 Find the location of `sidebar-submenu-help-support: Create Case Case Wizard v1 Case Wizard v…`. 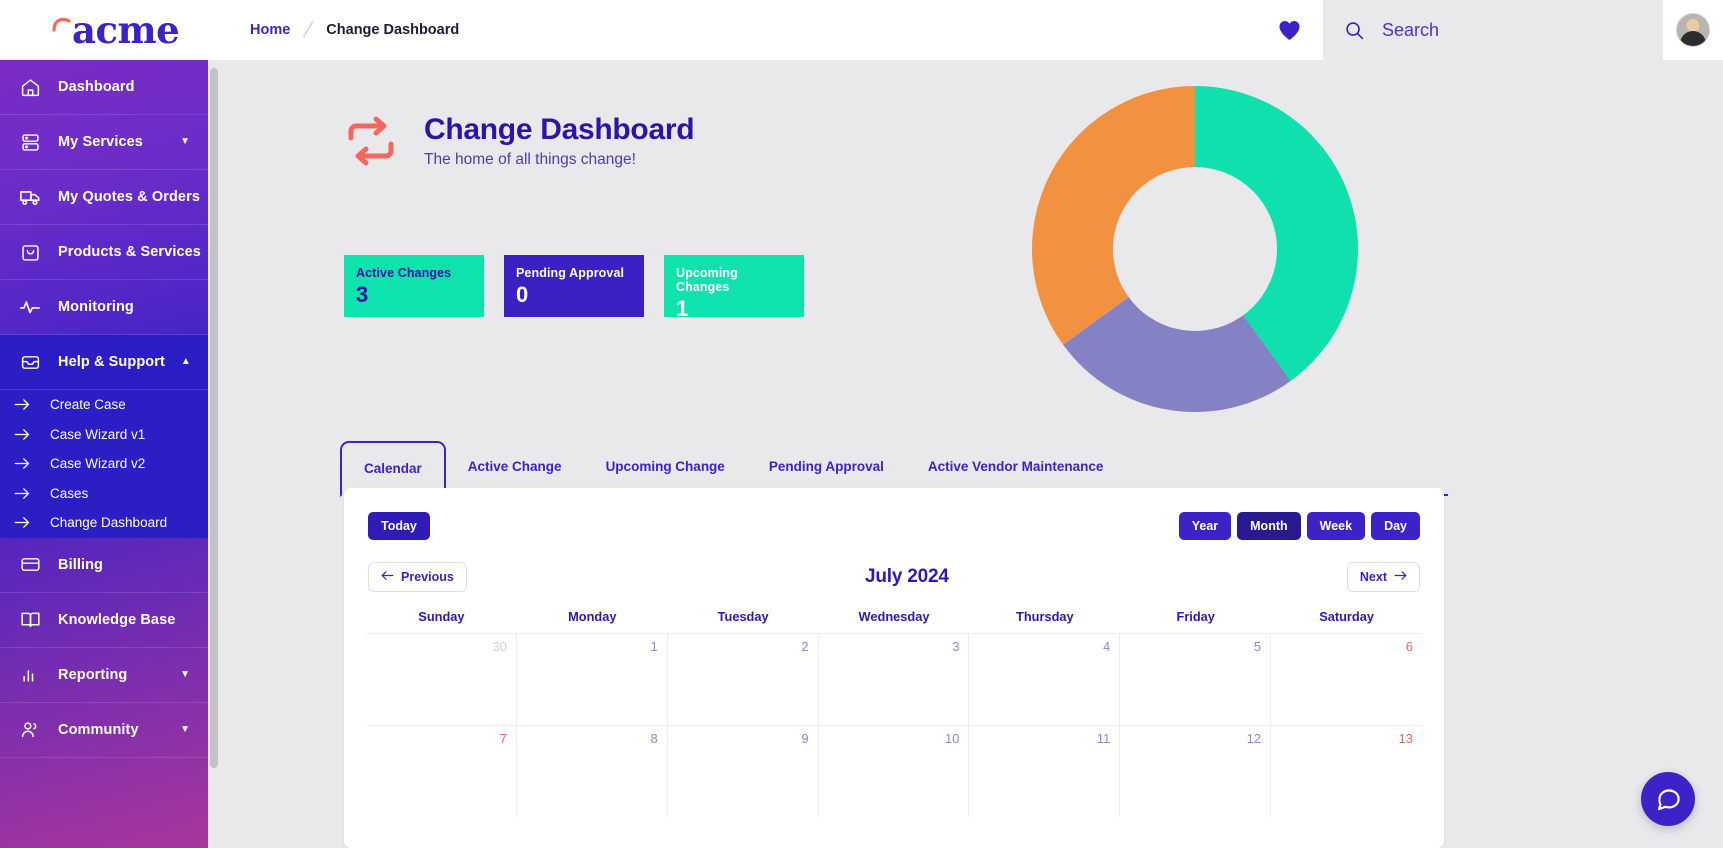

sidebar-submenu-help-support: Create Case Case Wizard v1 Case Wizard v… is located at coordinates (104, 464).